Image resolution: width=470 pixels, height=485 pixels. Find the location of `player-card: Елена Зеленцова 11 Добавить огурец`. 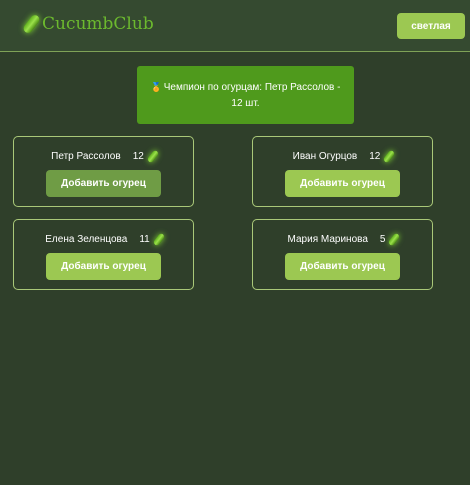

player-card: Елена Зеленцова 11 Добавить огурец is located at coordinates (103, 254).